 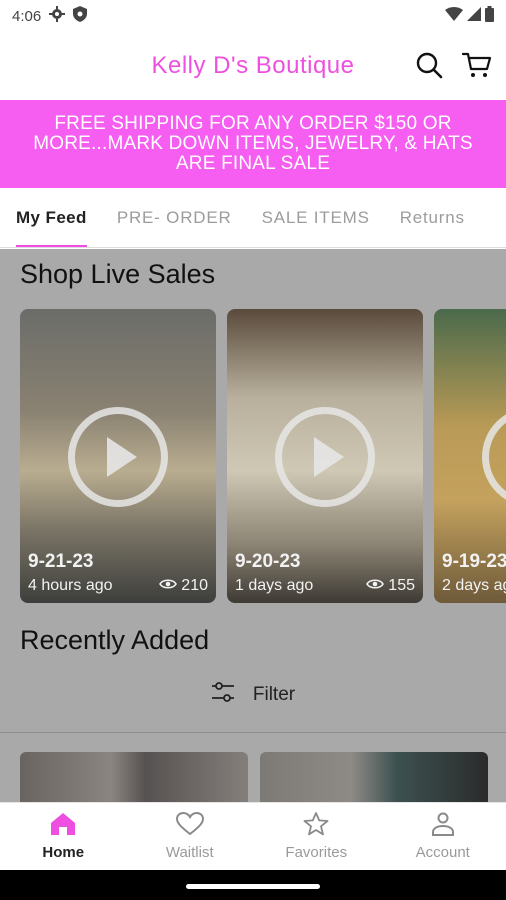 I want to click on cart-icon, so click(x=477, y=65).